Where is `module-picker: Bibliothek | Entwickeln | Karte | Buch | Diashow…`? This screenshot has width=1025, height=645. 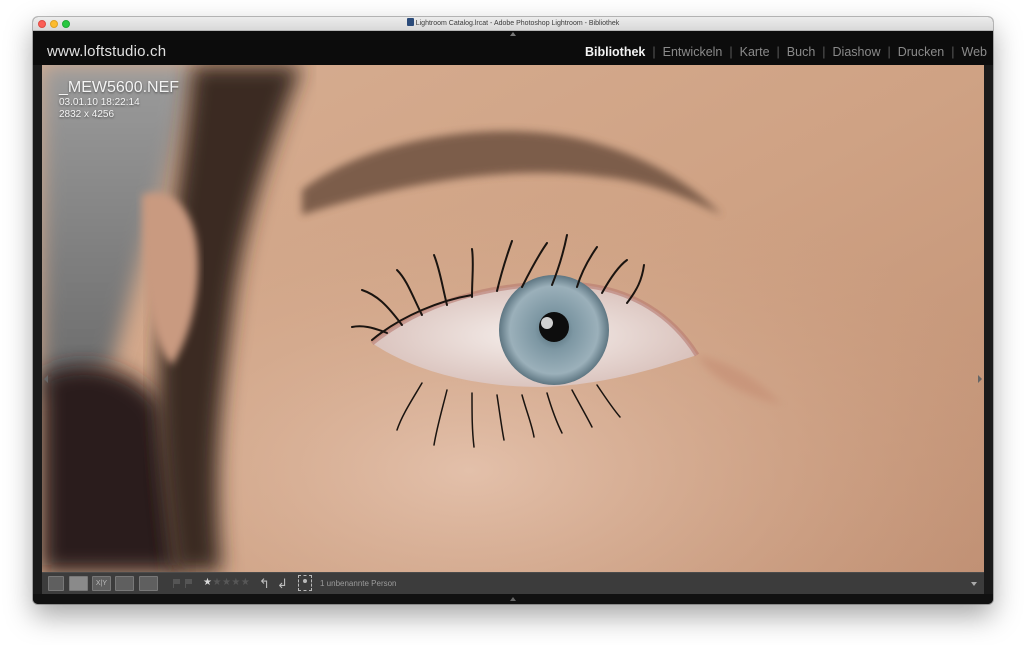 module-picker: Bibliothek | Entwickeln | Karte | Buch | Diashow… is located at coordinates (786, 52).